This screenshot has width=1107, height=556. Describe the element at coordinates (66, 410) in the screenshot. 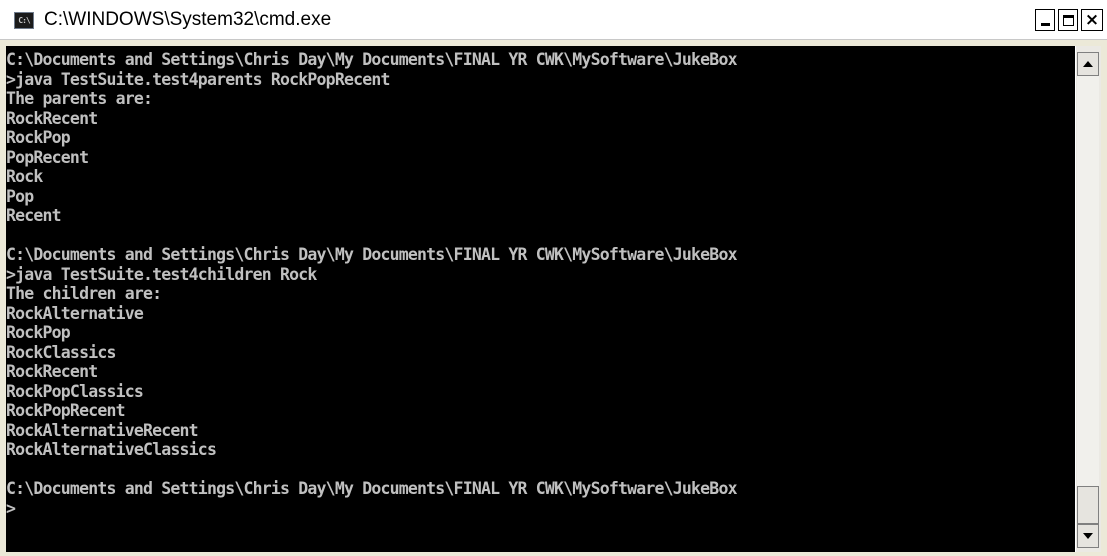

I see `console-line: RockPopRecent` at that location.